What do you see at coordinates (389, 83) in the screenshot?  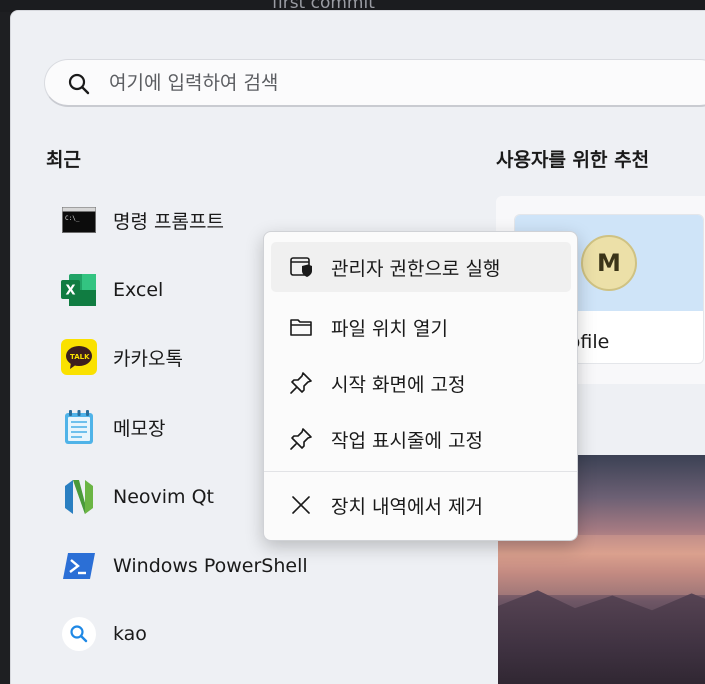 I see `search-input` at bounding box center [389, 83].